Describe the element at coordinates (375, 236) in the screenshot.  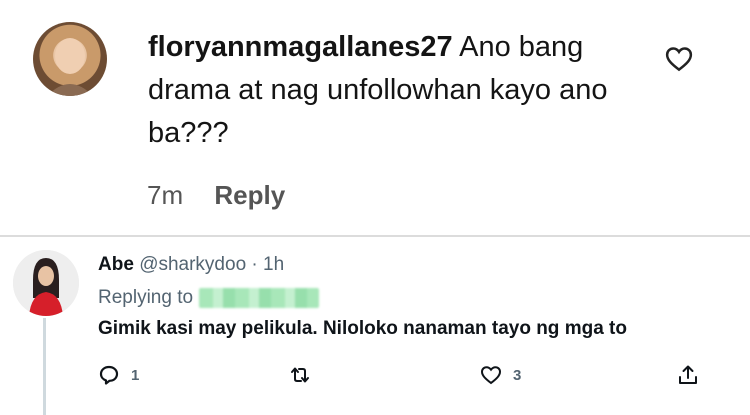
I see `divider` at that location.